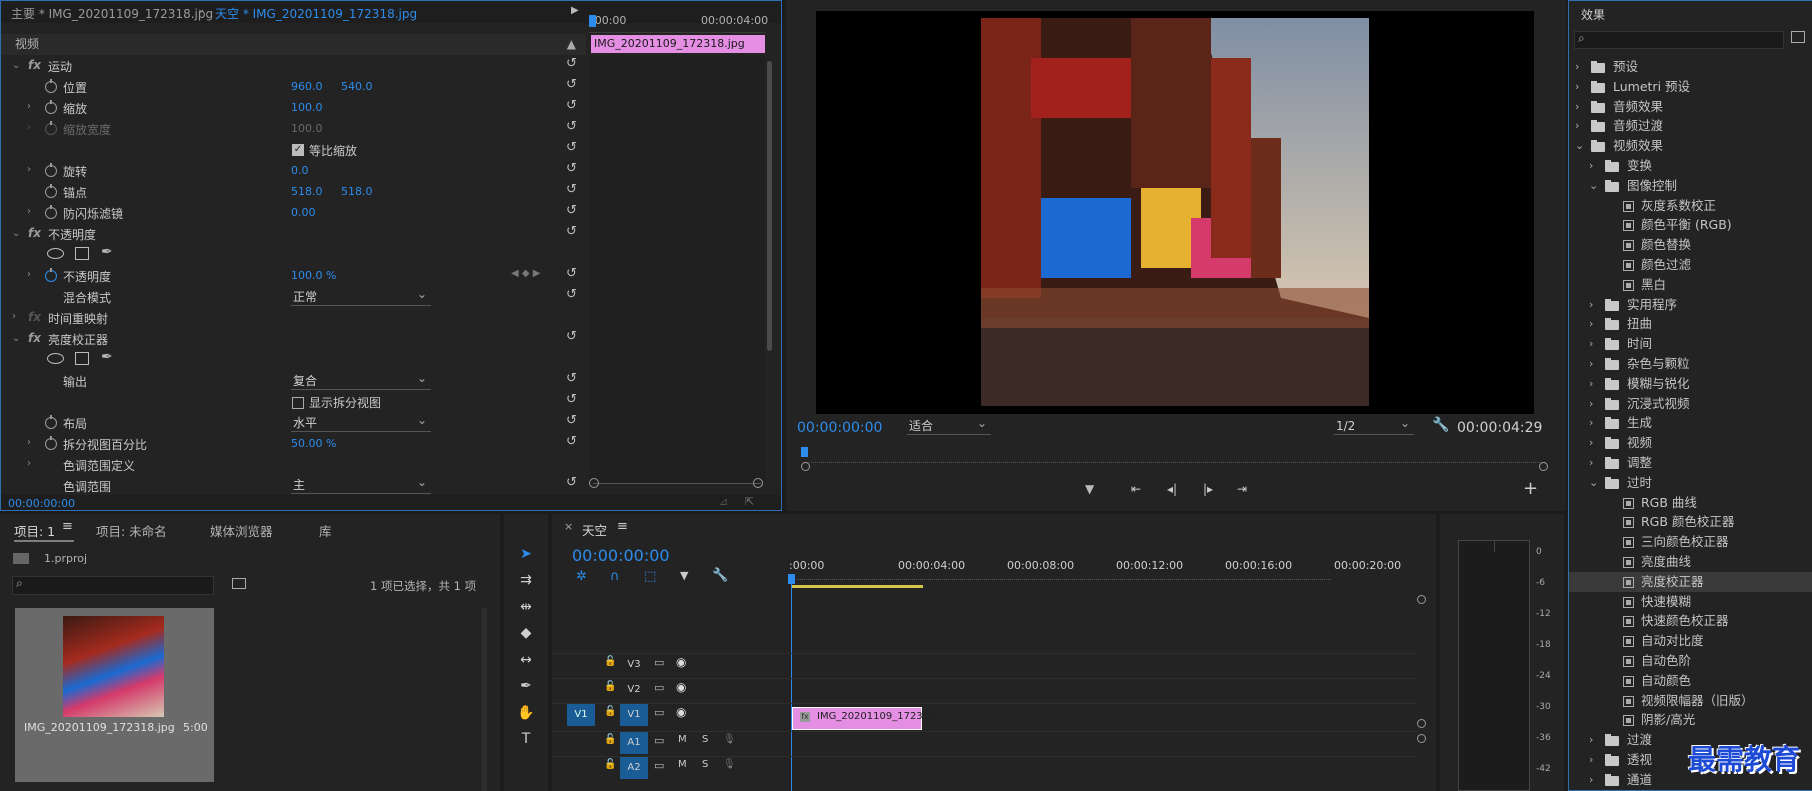  What do you see at coordinates (1690, 305) in the screenshot?
I see `effect-folder: › 实用程序` at bounding box center [1690, 305].